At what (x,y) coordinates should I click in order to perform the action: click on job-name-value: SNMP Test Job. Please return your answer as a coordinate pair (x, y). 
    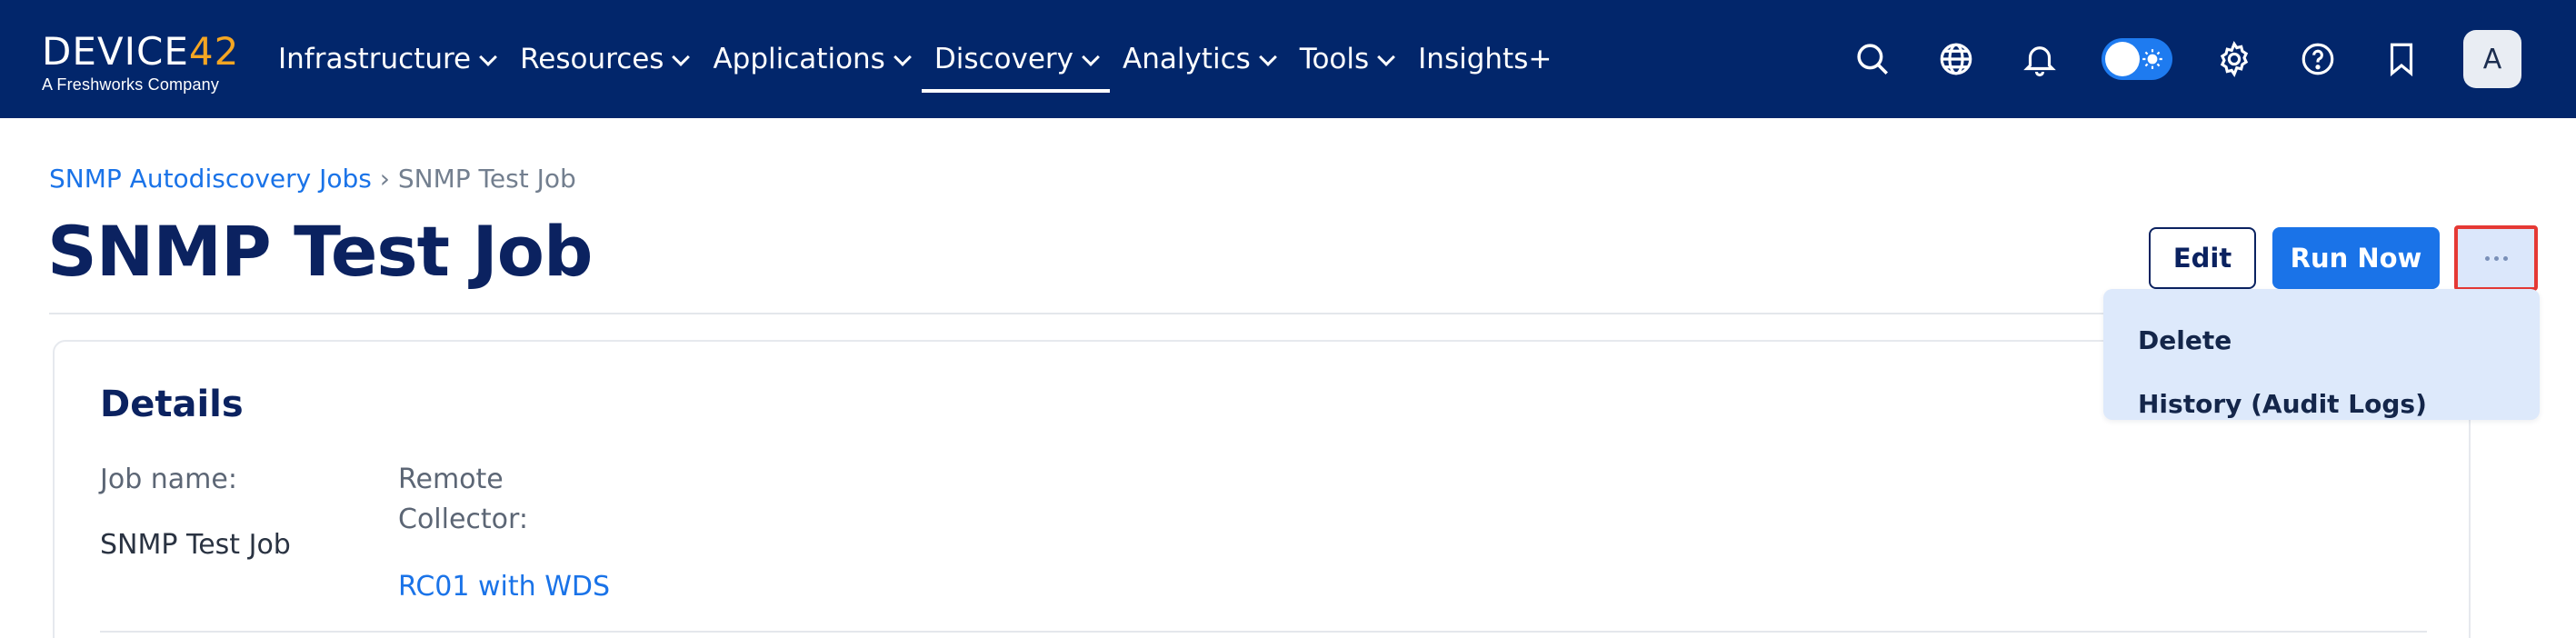
    Looking at the image, I should click on (195, 545).